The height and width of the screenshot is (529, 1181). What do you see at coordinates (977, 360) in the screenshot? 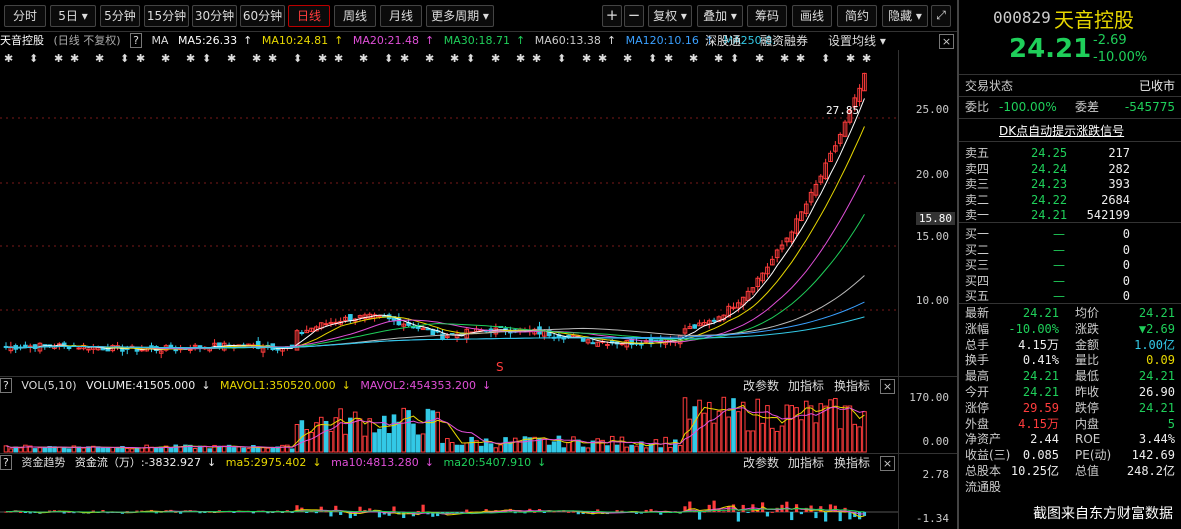
I see `stat-label: 换手` at bounding box center [977, 360].